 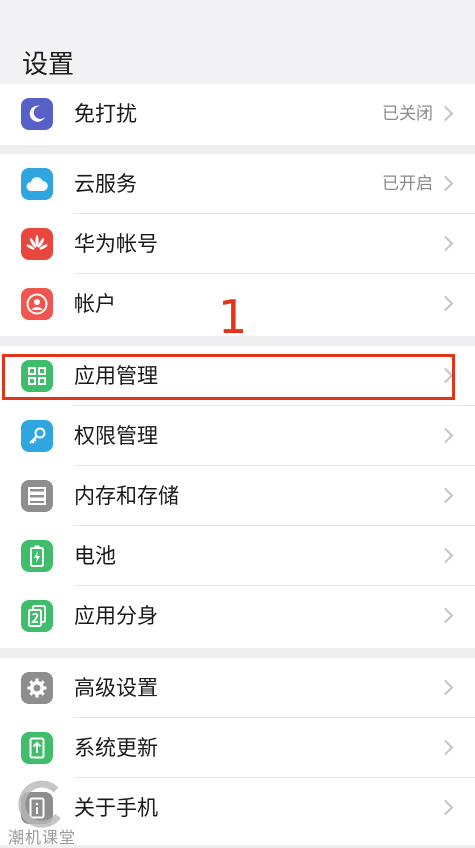 I want to click on settings-row-app-management: 应用管理, so click(x=237, y=376).